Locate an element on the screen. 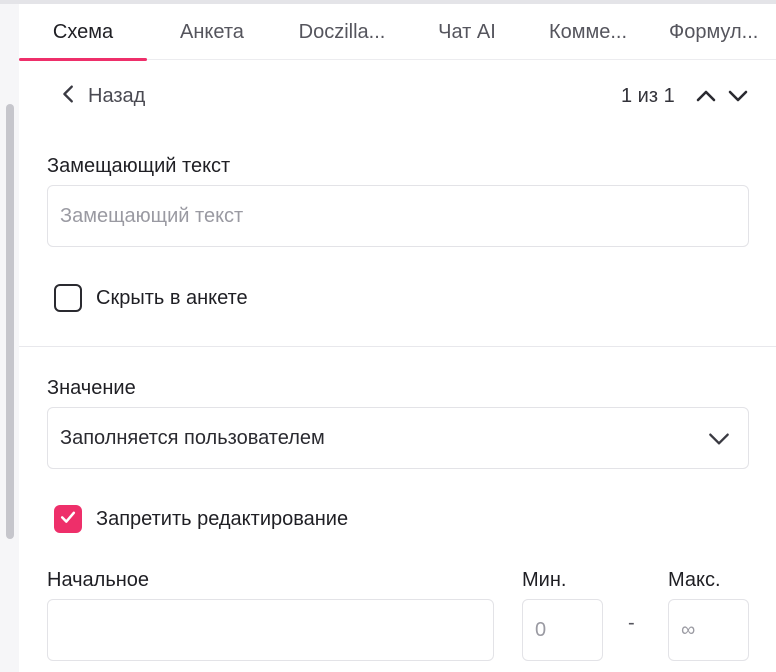 The width and height of the screenshot is (776, 672). placeholder-text-input is located at coordinates (398, 216).